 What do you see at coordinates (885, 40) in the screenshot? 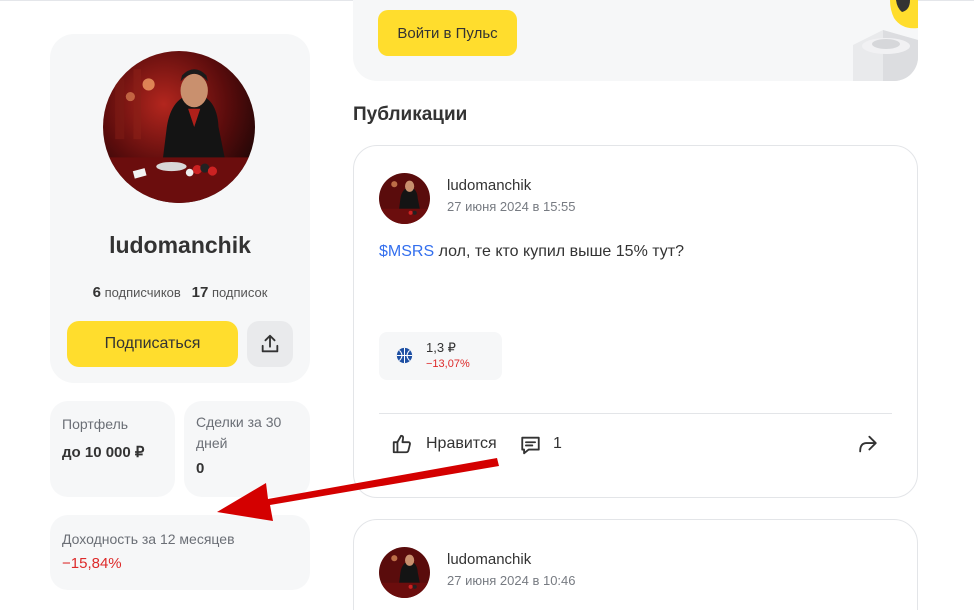
I see `promo-illustration` at bounding box center [885, 40].